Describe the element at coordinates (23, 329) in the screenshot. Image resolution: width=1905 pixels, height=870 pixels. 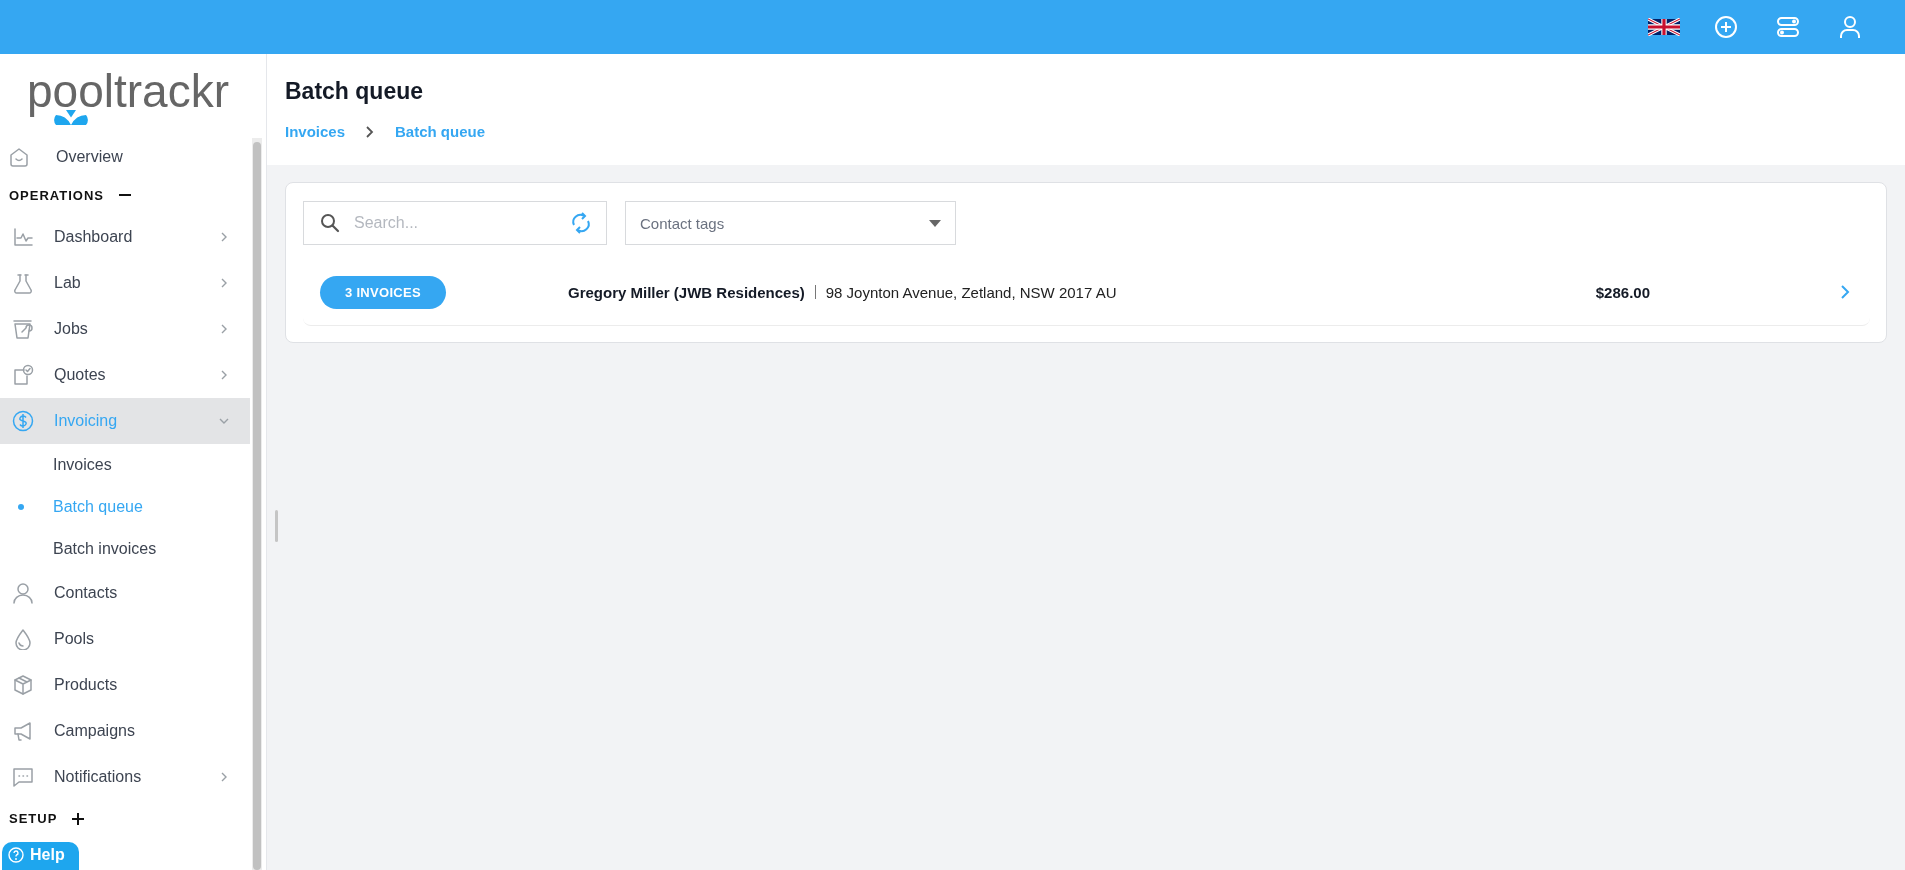
I see `bucket-icon` at that location.